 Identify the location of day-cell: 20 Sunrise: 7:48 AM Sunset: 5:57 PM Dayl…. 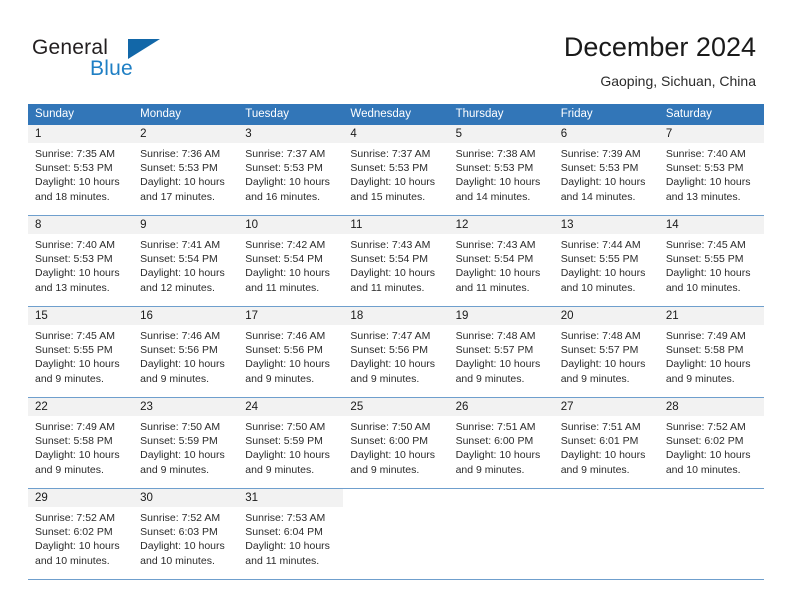
(606, 352).